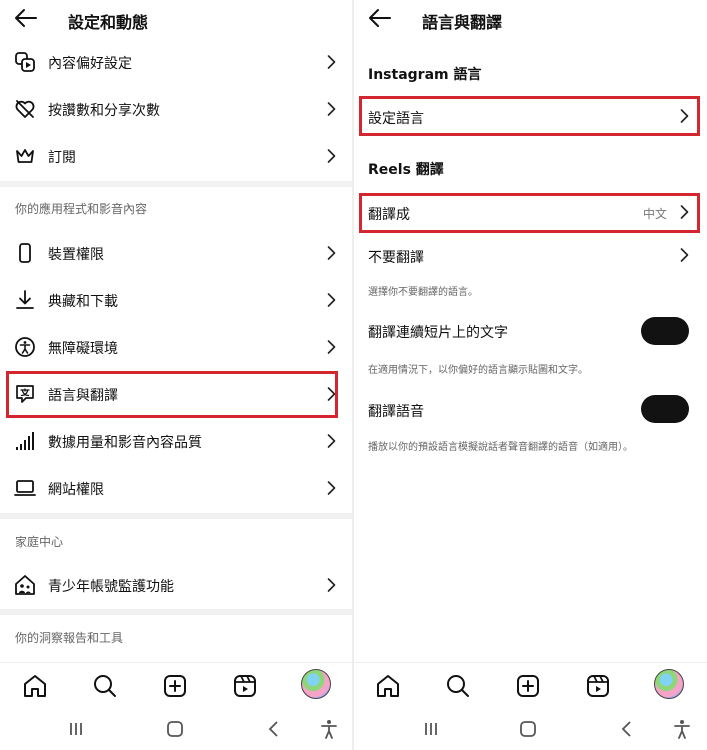 The width and height of the screenshot is (707, 750). What do you see at coordinates (500, 447) in the screenshot?
I see `translate-audio-note: 播放以你的預設語言模擬說話者聲音翻譯的語音（如適用）。` at bounding box center [500, 447].